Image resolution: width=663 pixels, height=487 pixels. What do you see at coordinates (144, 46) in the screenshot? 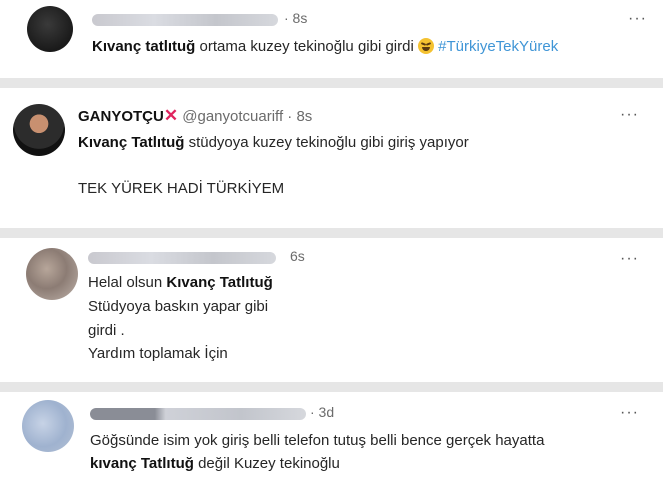
I see `mention-name: Kıvanç tatlıtuğ` at bounding box center [144, 46].